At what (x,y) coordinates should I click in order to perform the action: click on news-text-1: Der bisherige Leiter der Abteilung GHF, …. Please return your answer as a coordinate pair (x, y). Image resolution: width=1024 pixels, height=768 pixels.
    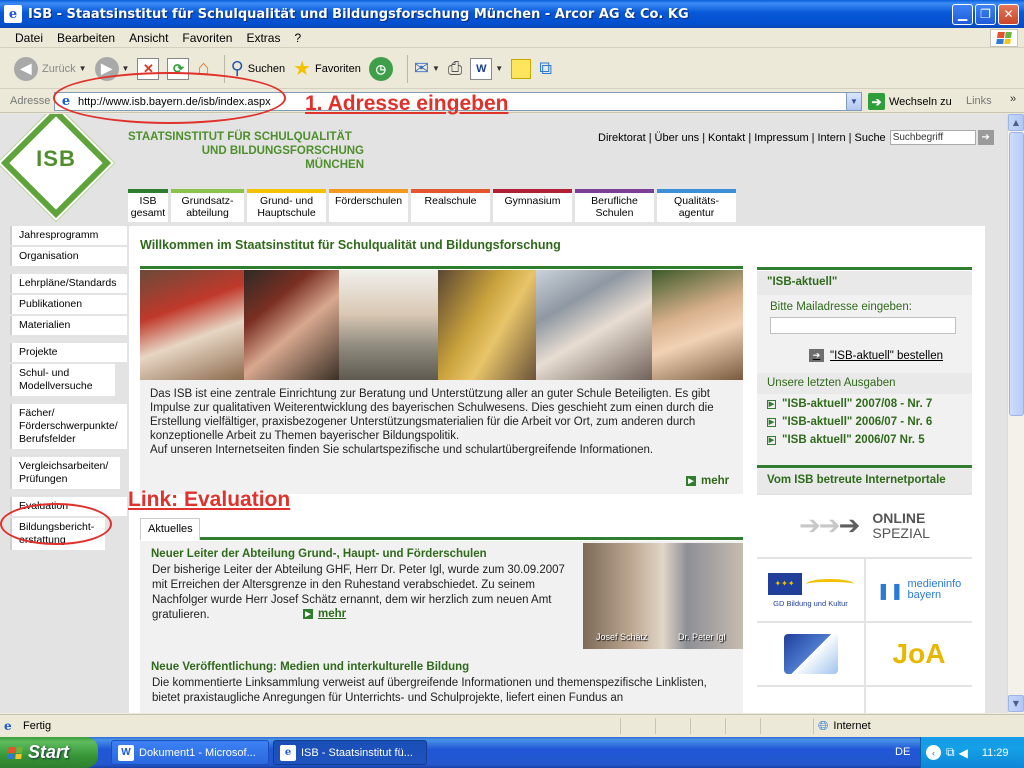
    Looking at the image, I should click on (358, 592).